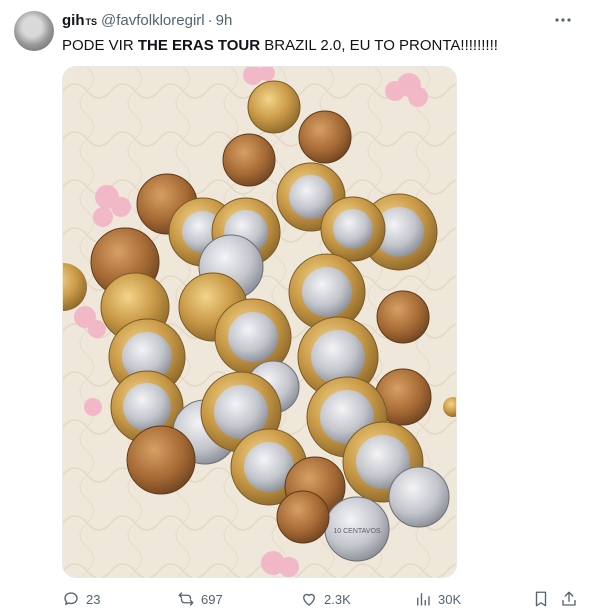 The width and height of the screenshot is (593, 616). I want to click on avatar, so click(34, 31).